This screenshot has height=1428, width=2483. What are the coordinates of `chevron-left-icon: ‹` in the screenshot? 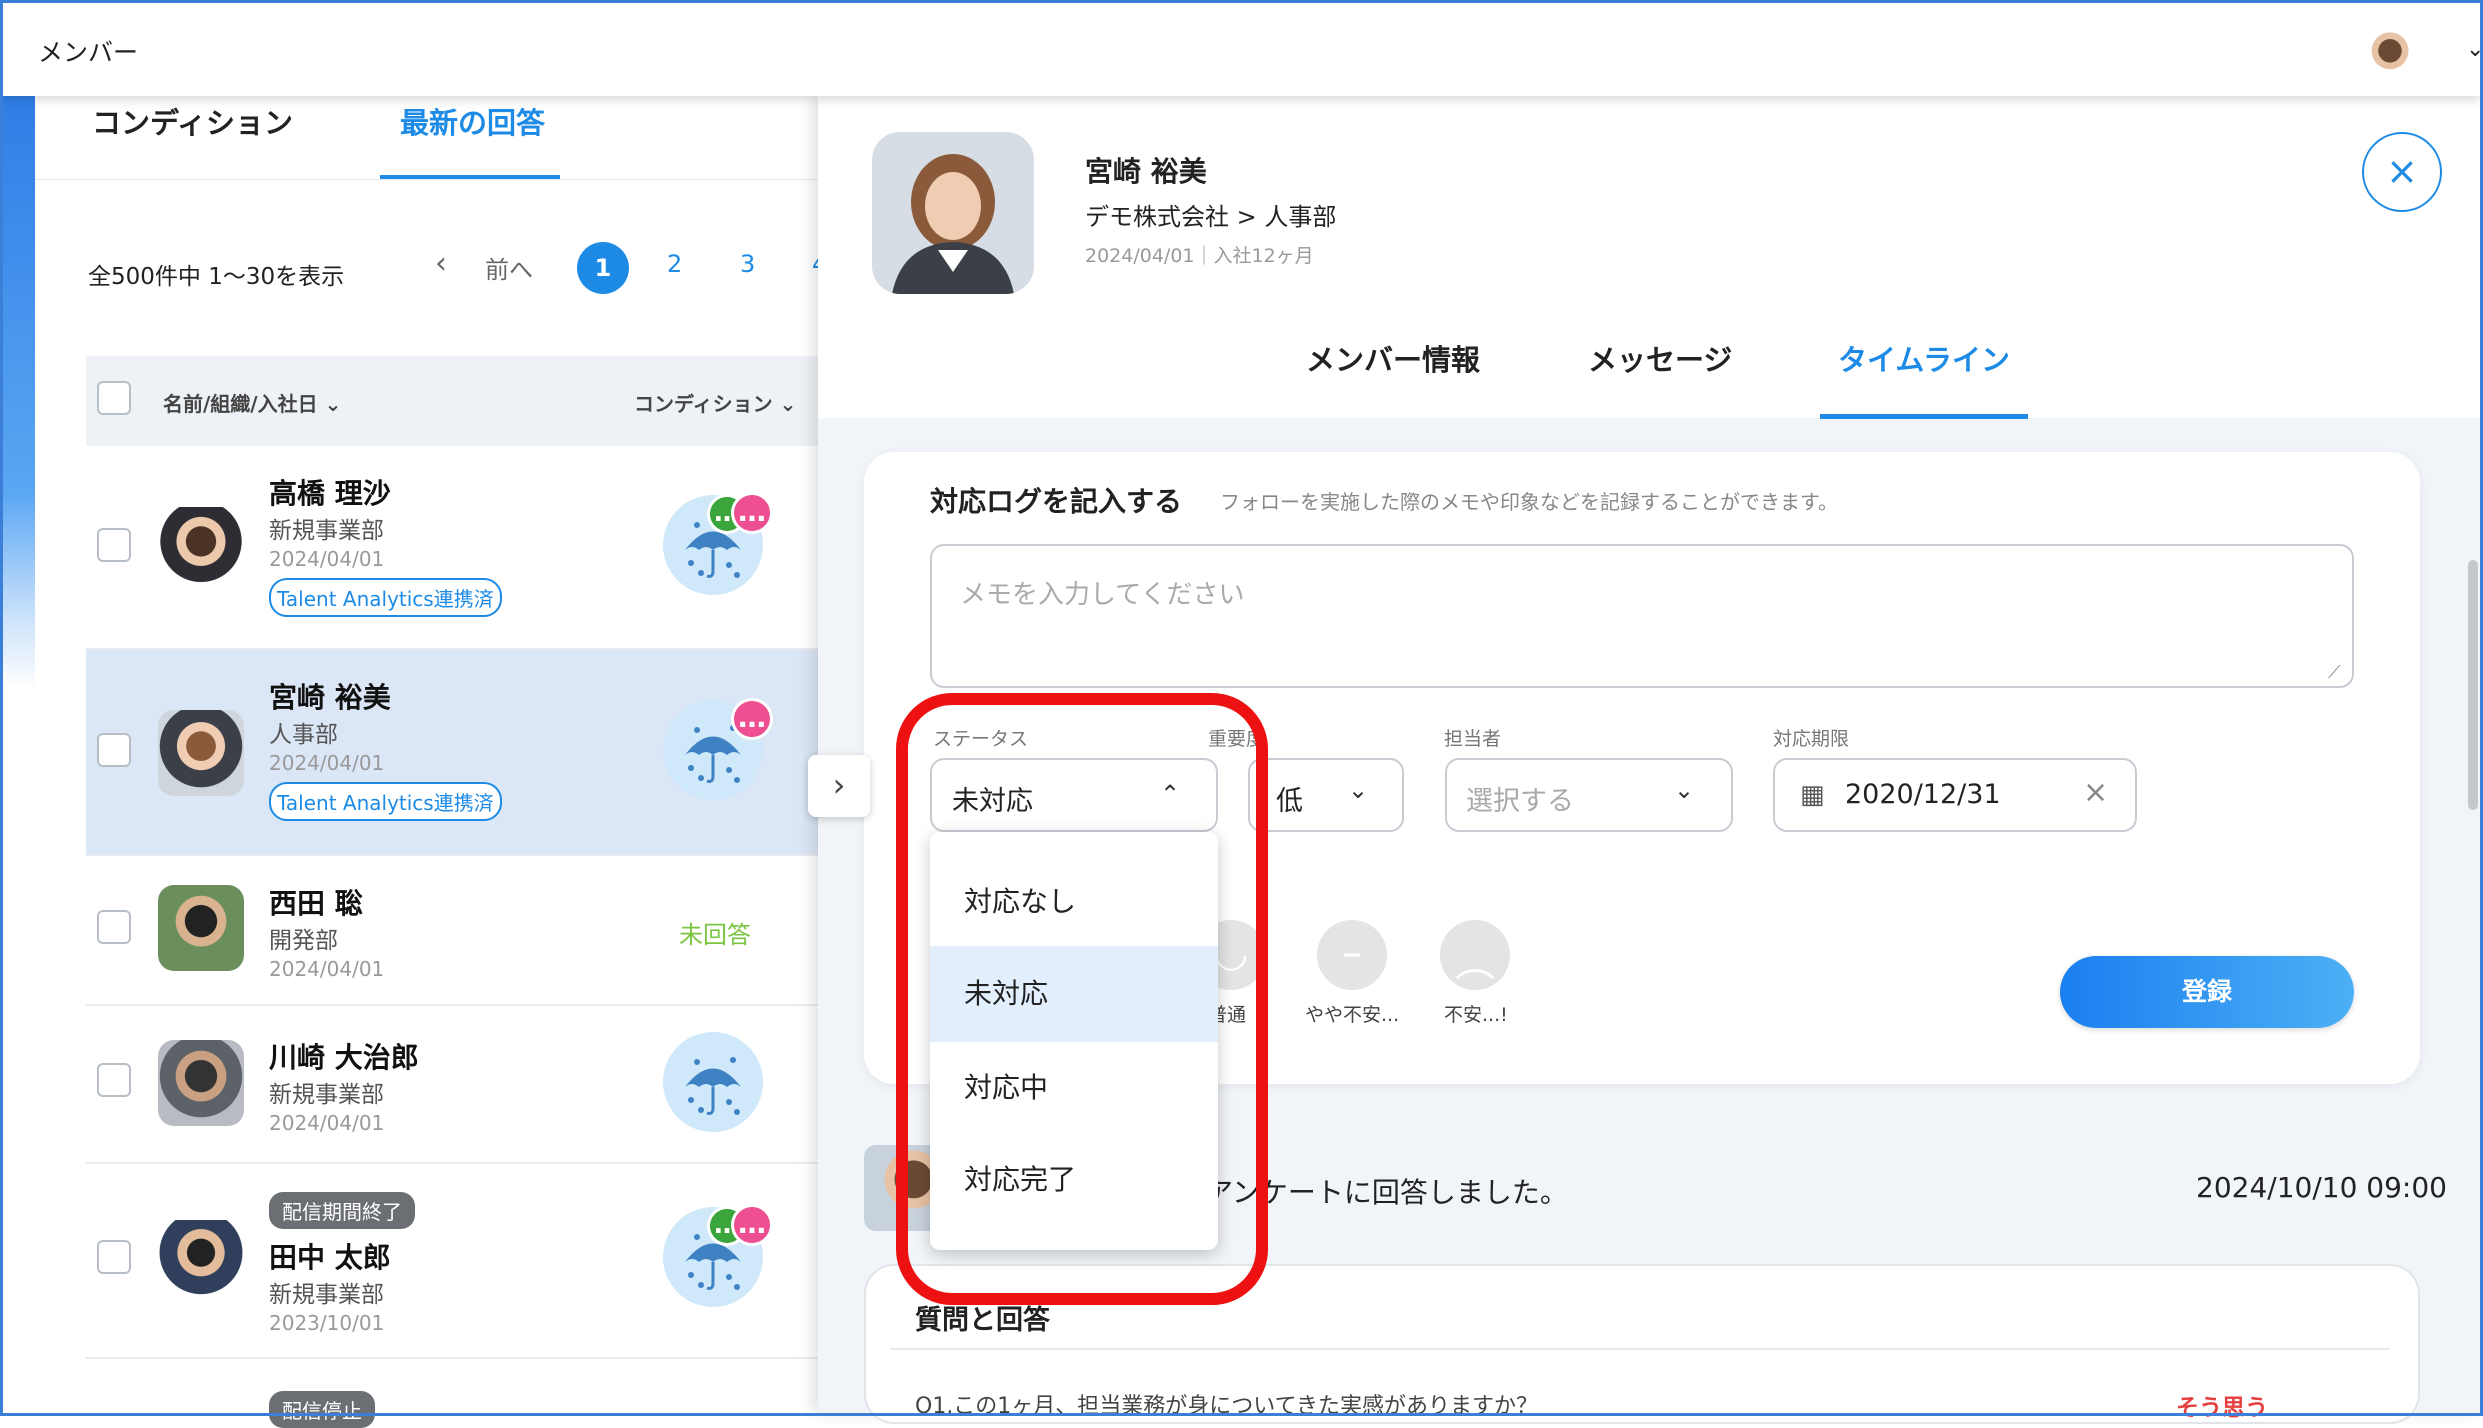 It's located at (441, 263).